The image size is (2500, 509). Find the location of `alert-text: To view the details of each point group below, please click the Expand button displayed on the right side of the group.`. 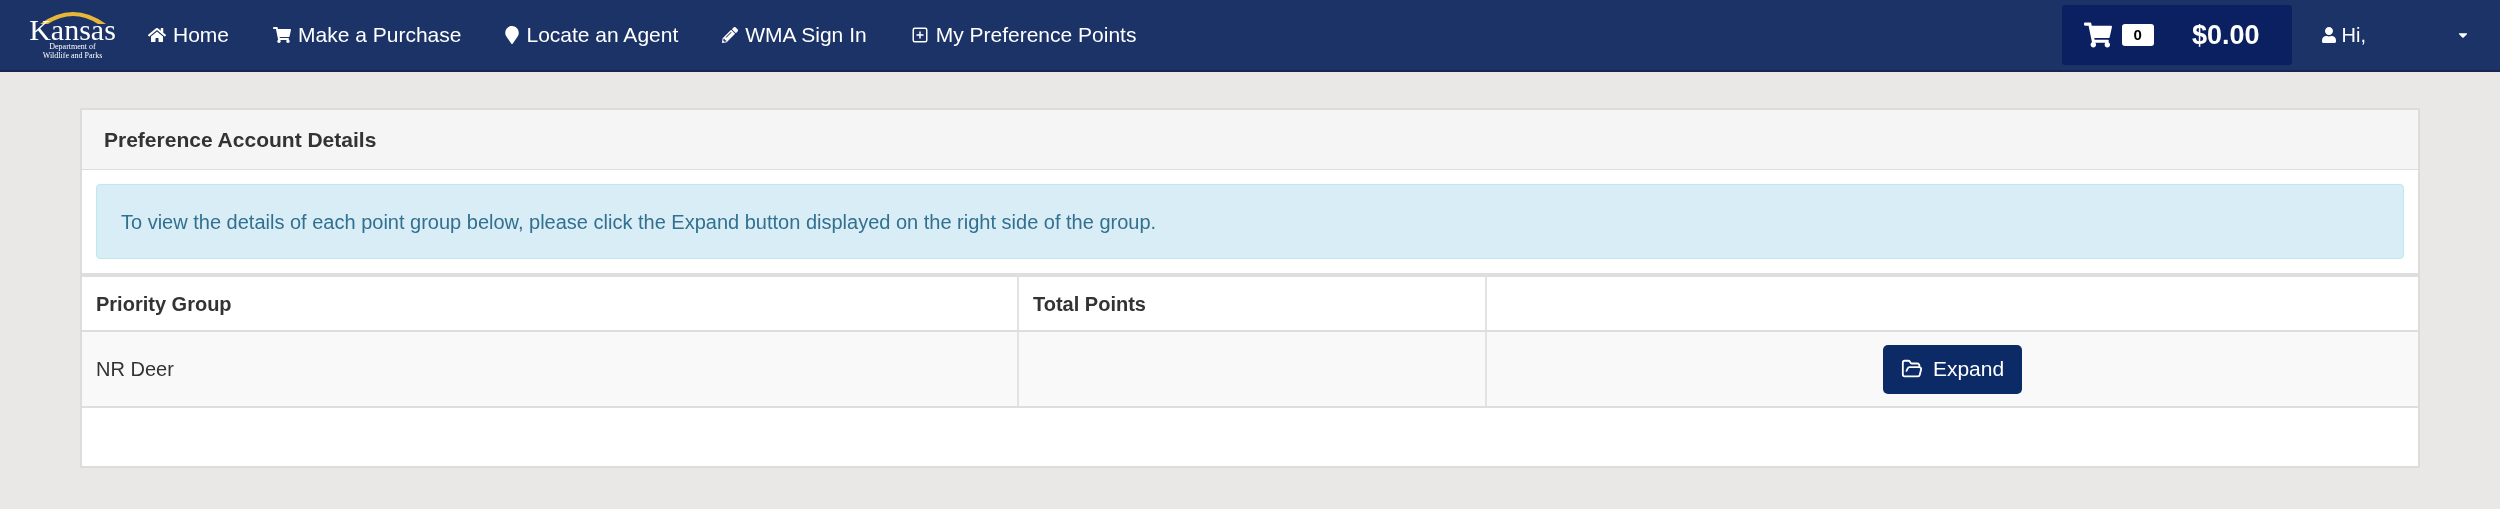

alert-text: To view the details of each point group below, please click the Expand button displayed on the right side of the group. is located at coordinates (639, 222).